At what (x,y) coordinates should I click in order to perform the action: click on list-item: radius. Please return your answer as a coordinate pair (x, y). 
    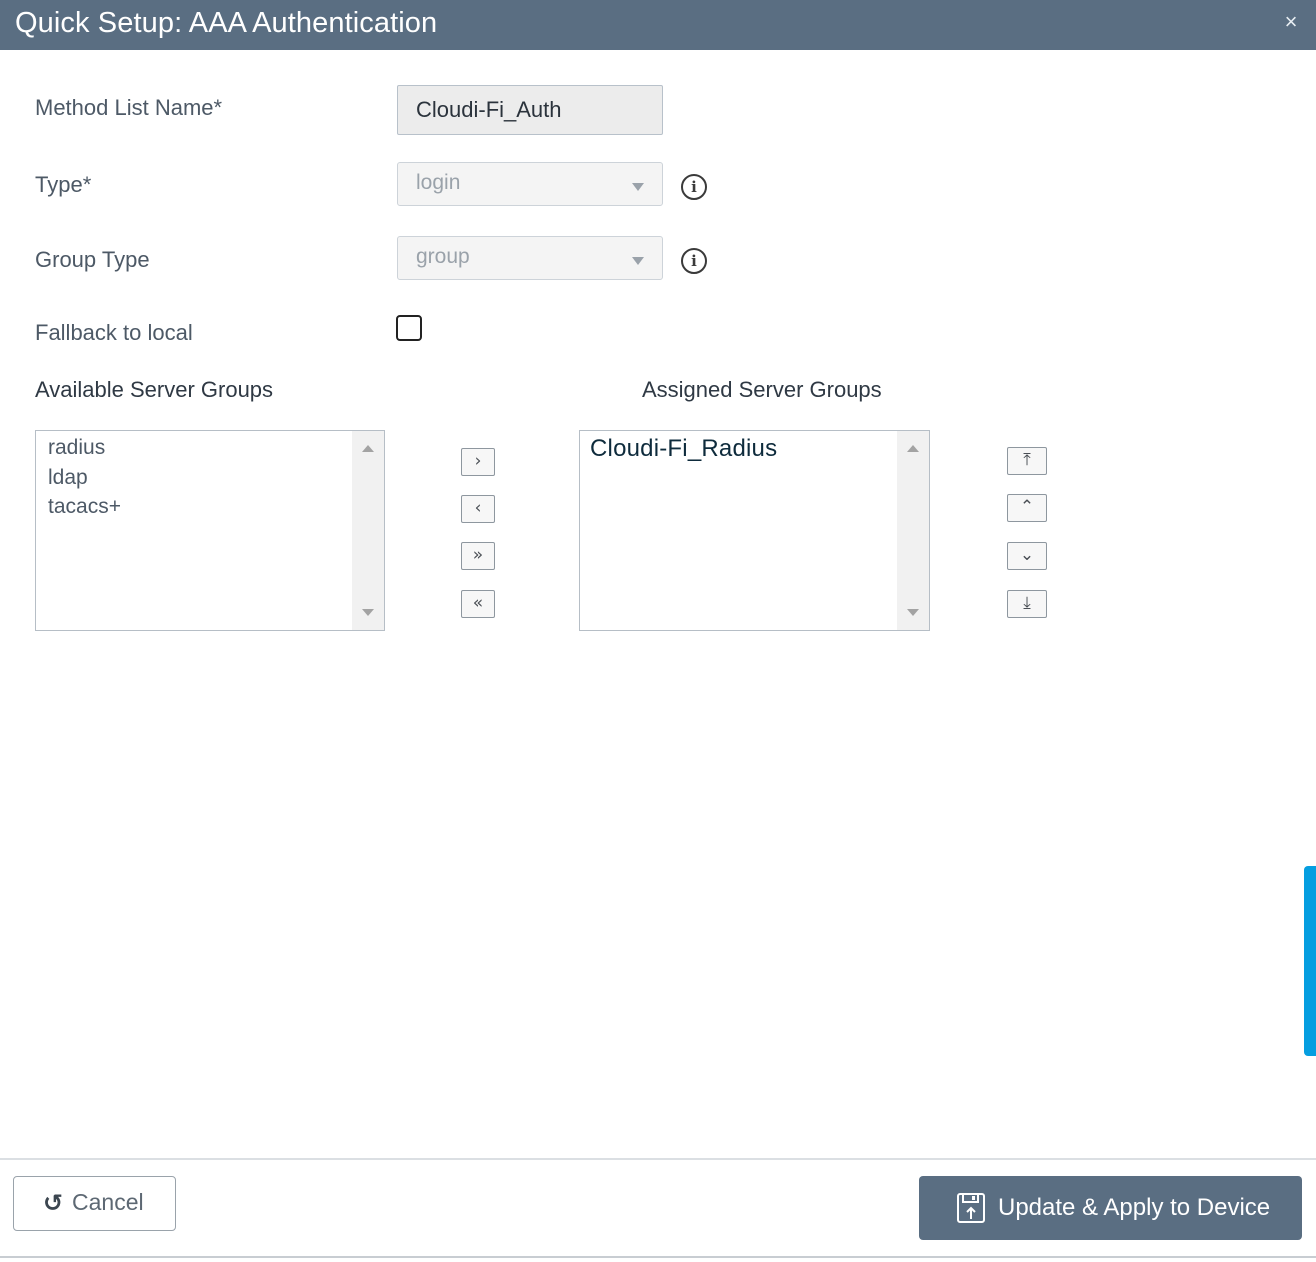
    Looking at the image, I should click on (84, 448).